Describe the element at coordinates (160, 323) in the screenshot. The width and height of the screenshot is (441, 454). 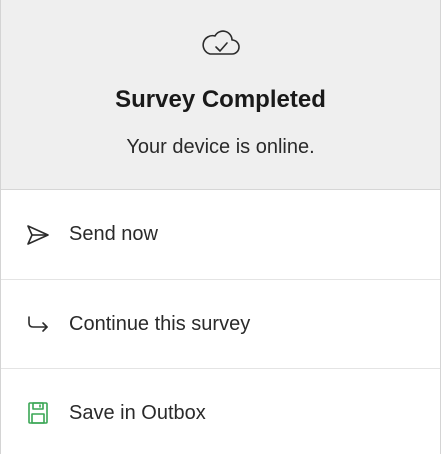
I see `continue-survey-label: Continue this survey` at that location.